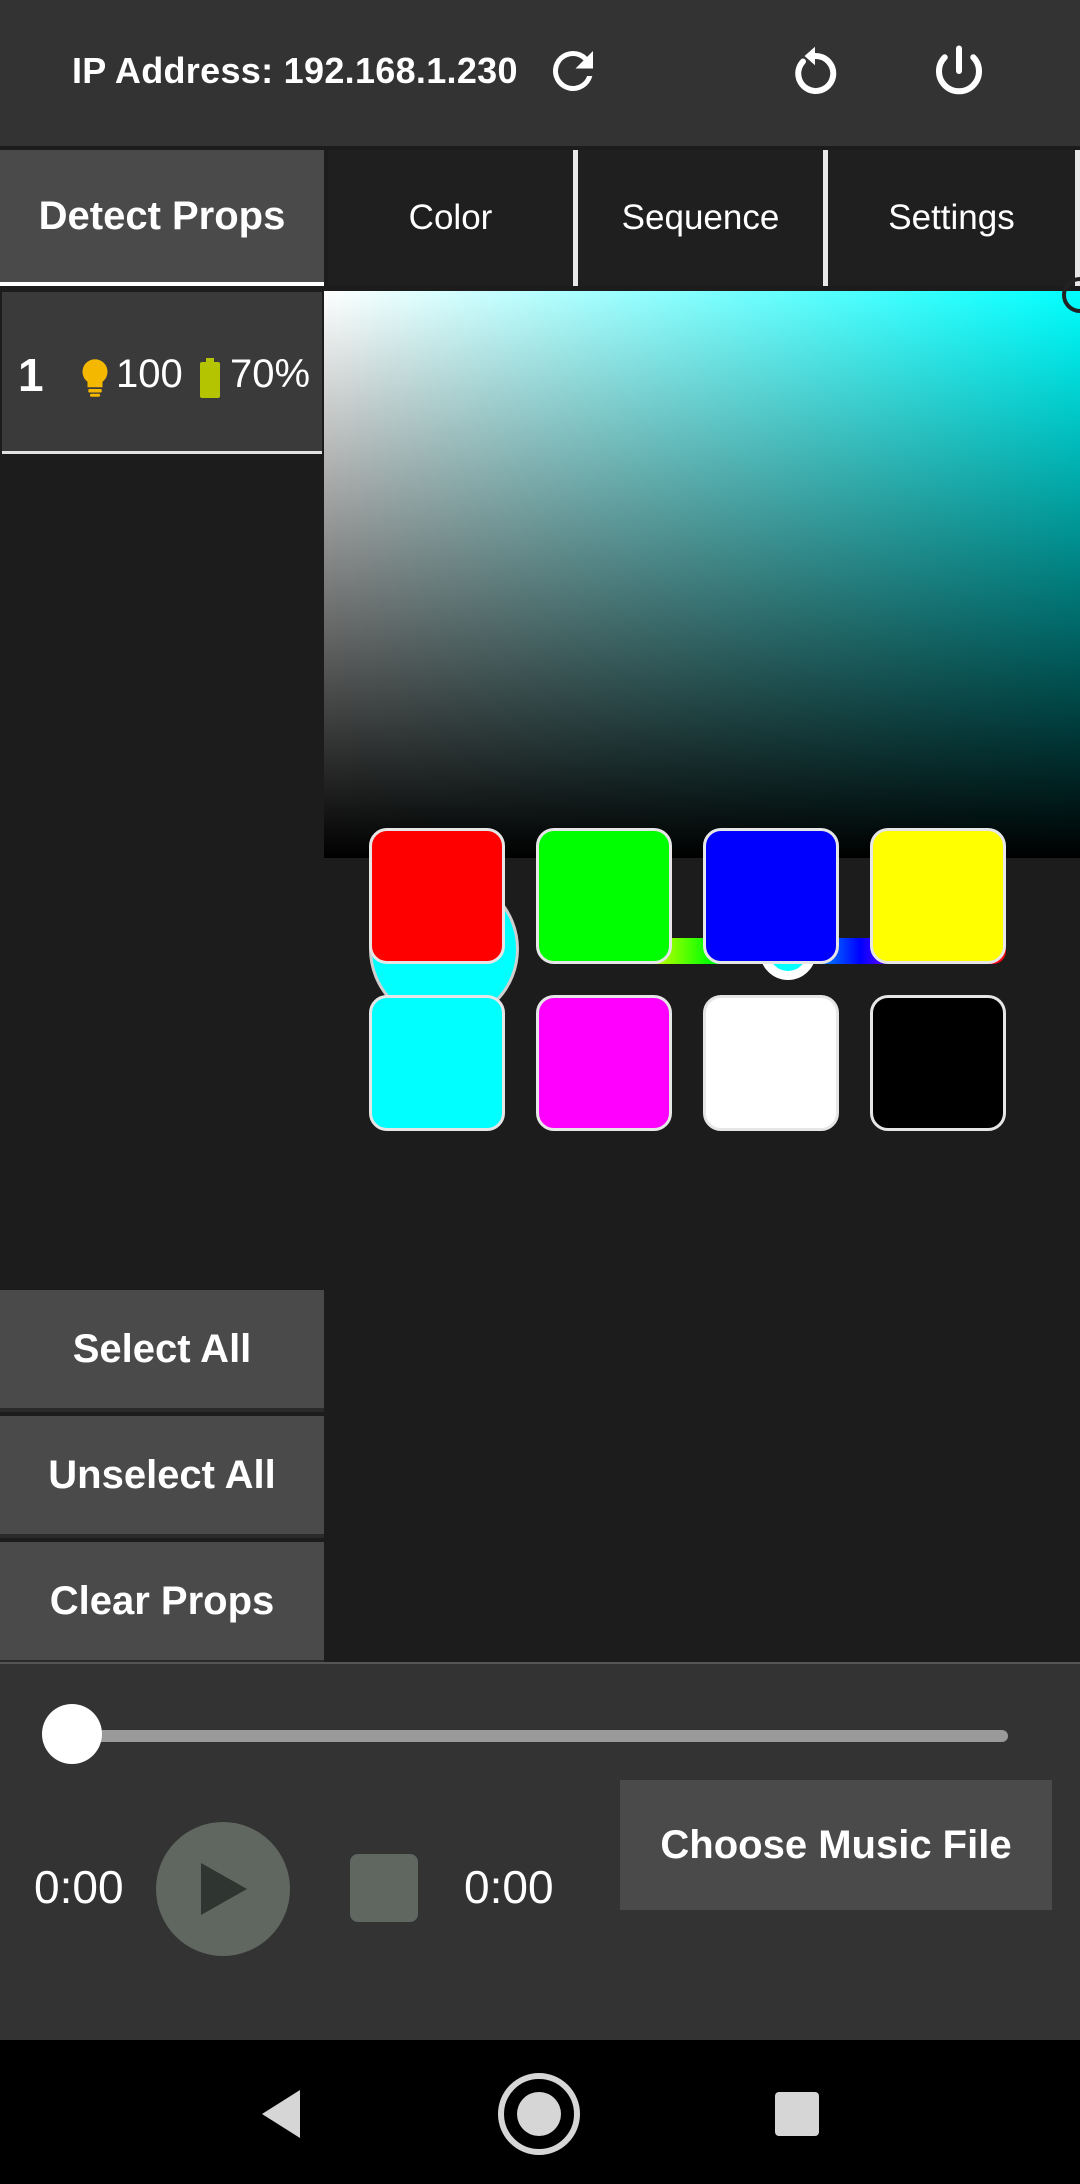 This screenshot has width=1080, height=2184. I want to click on home-icon, so click(539, 2114).